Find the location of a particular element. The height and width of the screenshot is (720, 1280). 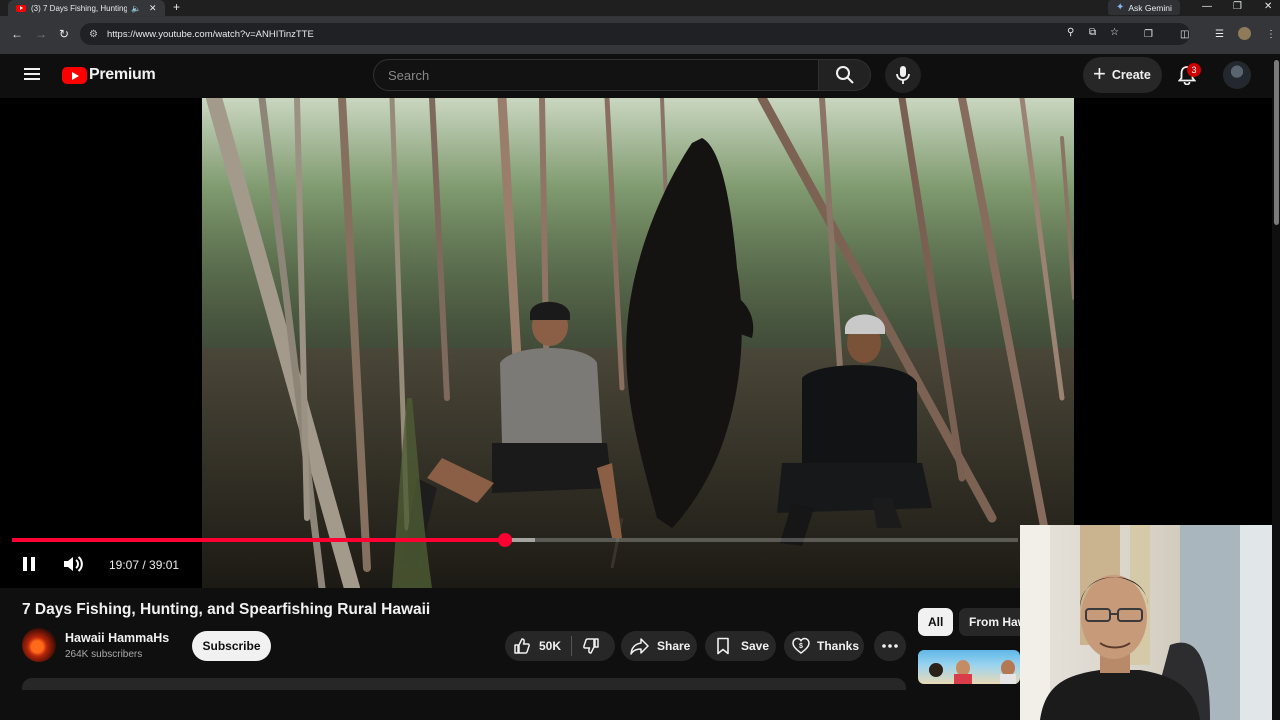

thumbs-down-icon is located at coordinates (591, 646).